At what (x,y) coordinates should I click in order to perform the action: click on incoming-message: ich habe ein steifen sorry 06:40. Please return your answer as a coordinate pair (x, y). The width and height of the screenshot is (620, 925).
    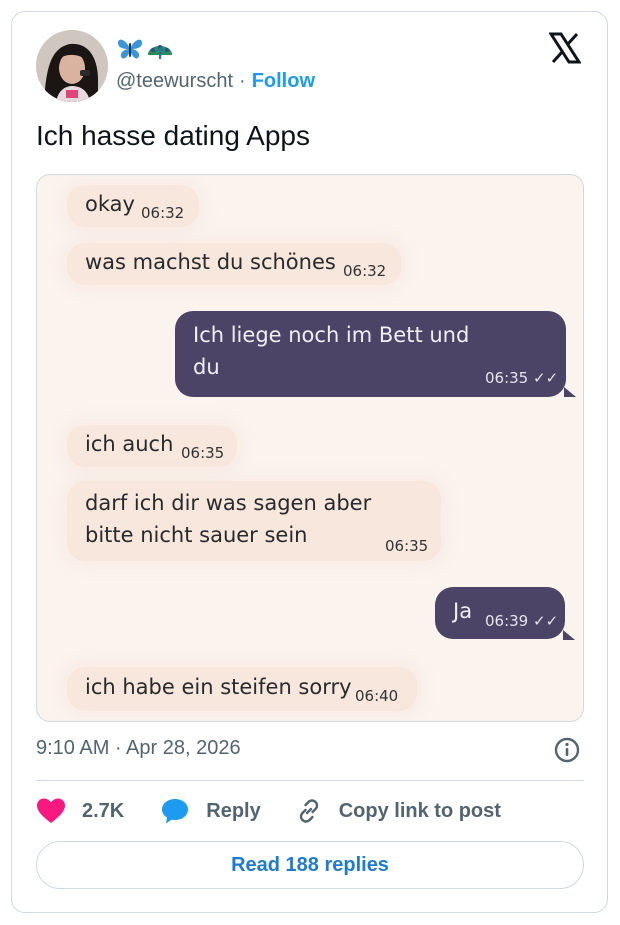
    Looking at the image, I should click on (242, 689).